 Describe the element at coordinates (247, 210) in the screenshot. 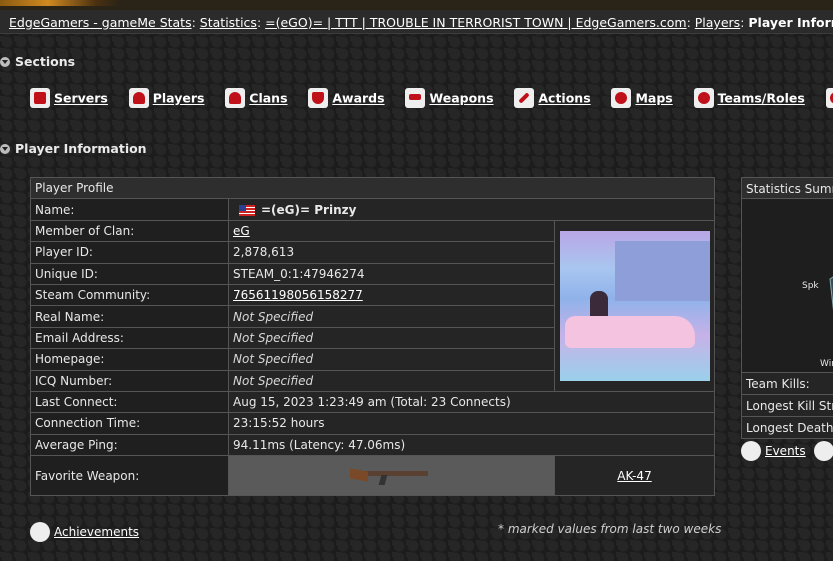

I see `us-flag-icon` at that location.